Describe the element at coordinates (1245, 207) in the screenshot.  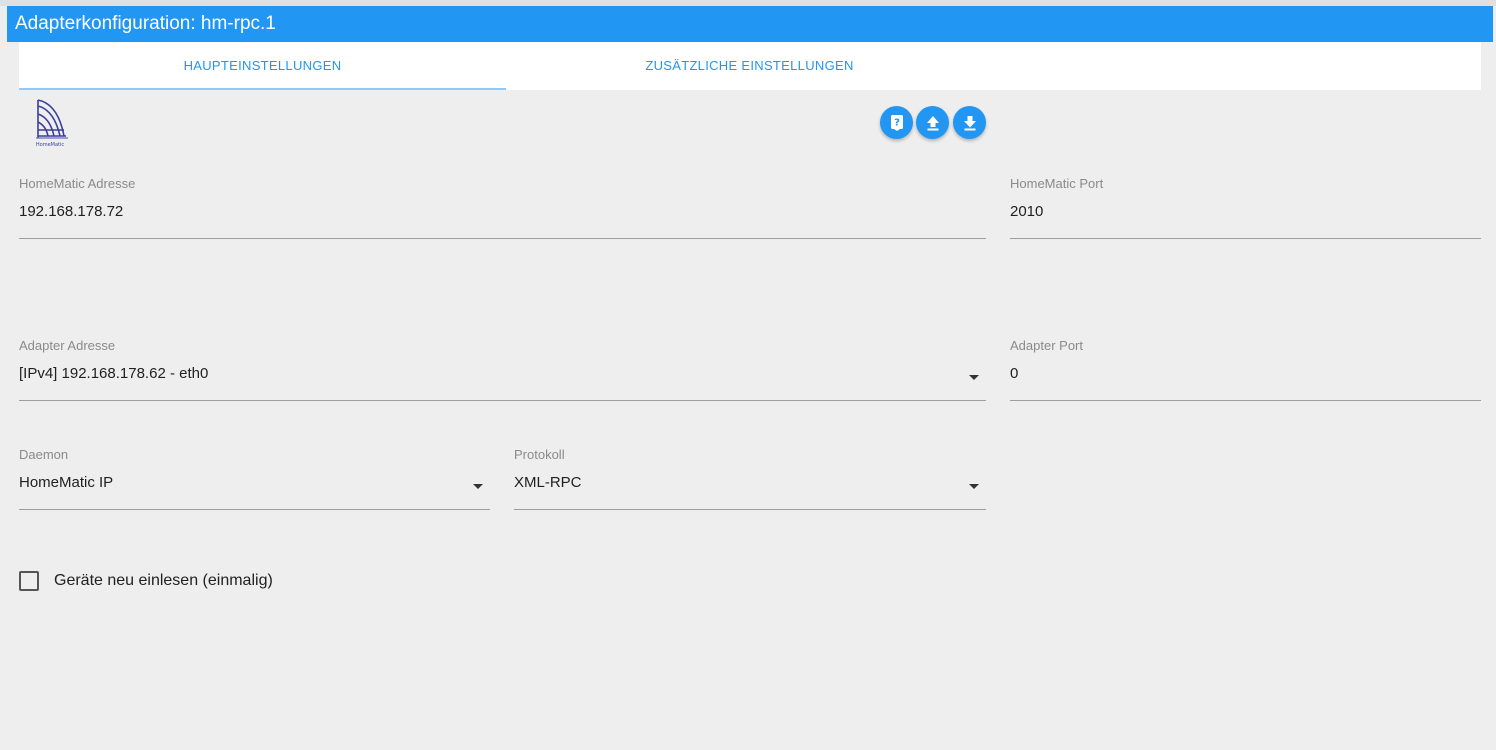
I see `homematic-port-field: HomeMatic Port 2010` at that location.